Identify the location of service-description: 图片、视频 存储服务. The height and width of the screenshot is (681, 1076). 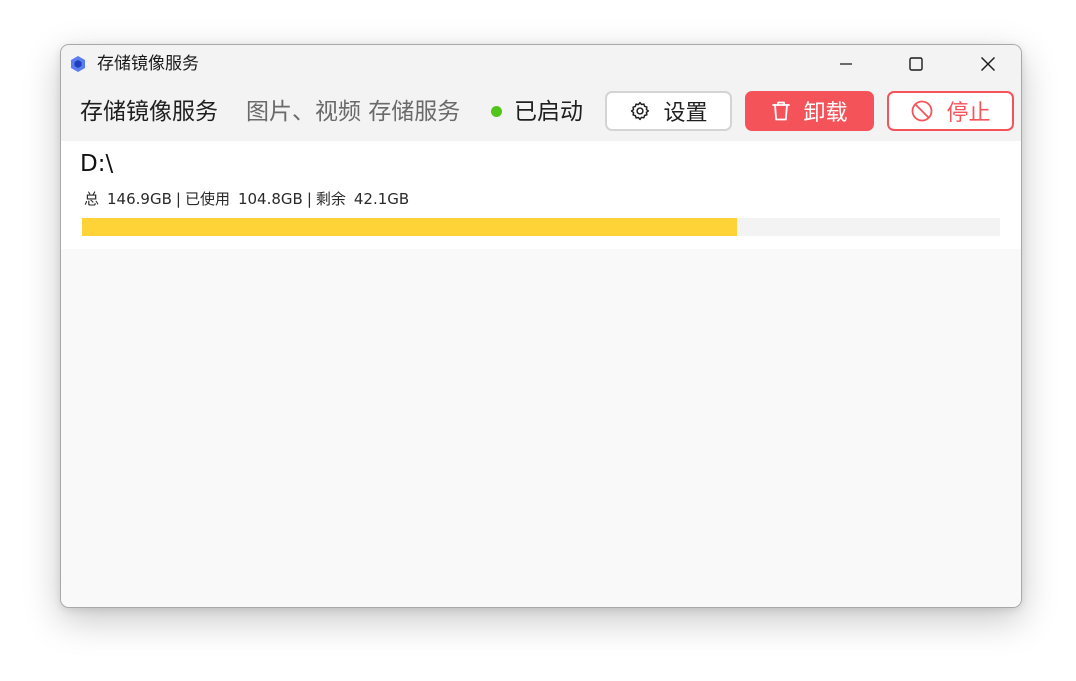
(353, 112).